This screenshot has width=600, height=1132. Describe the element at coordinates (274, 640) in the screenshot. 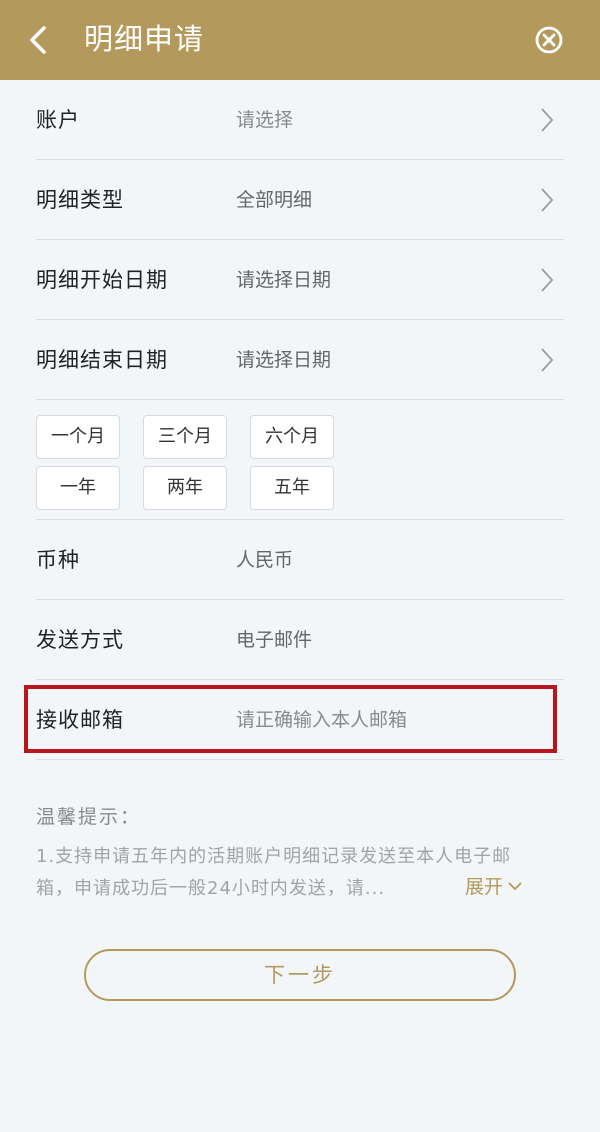

I see `send-method-value: 电子邮件` at that location.